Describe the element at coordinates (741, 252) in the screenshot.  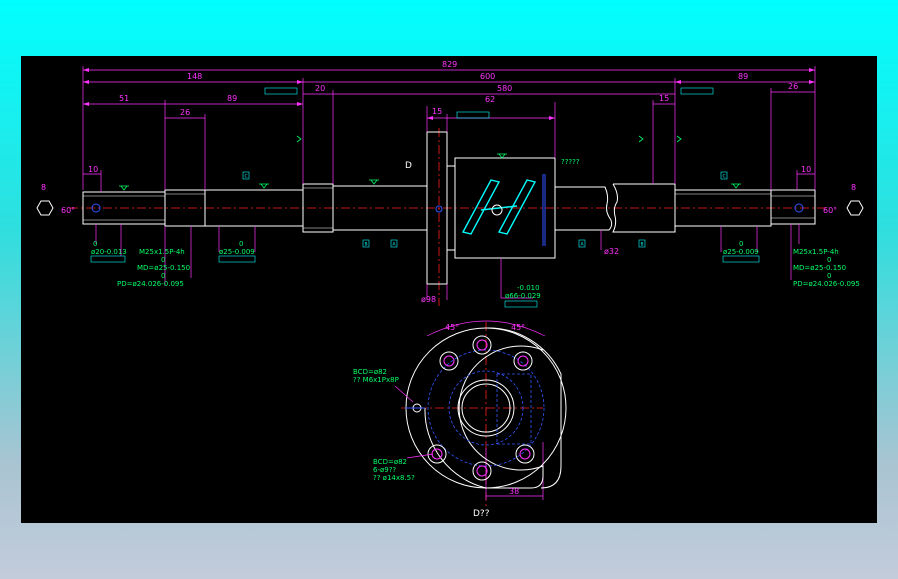
I see `right-bearing-tol: ø25-0.009` at that location.